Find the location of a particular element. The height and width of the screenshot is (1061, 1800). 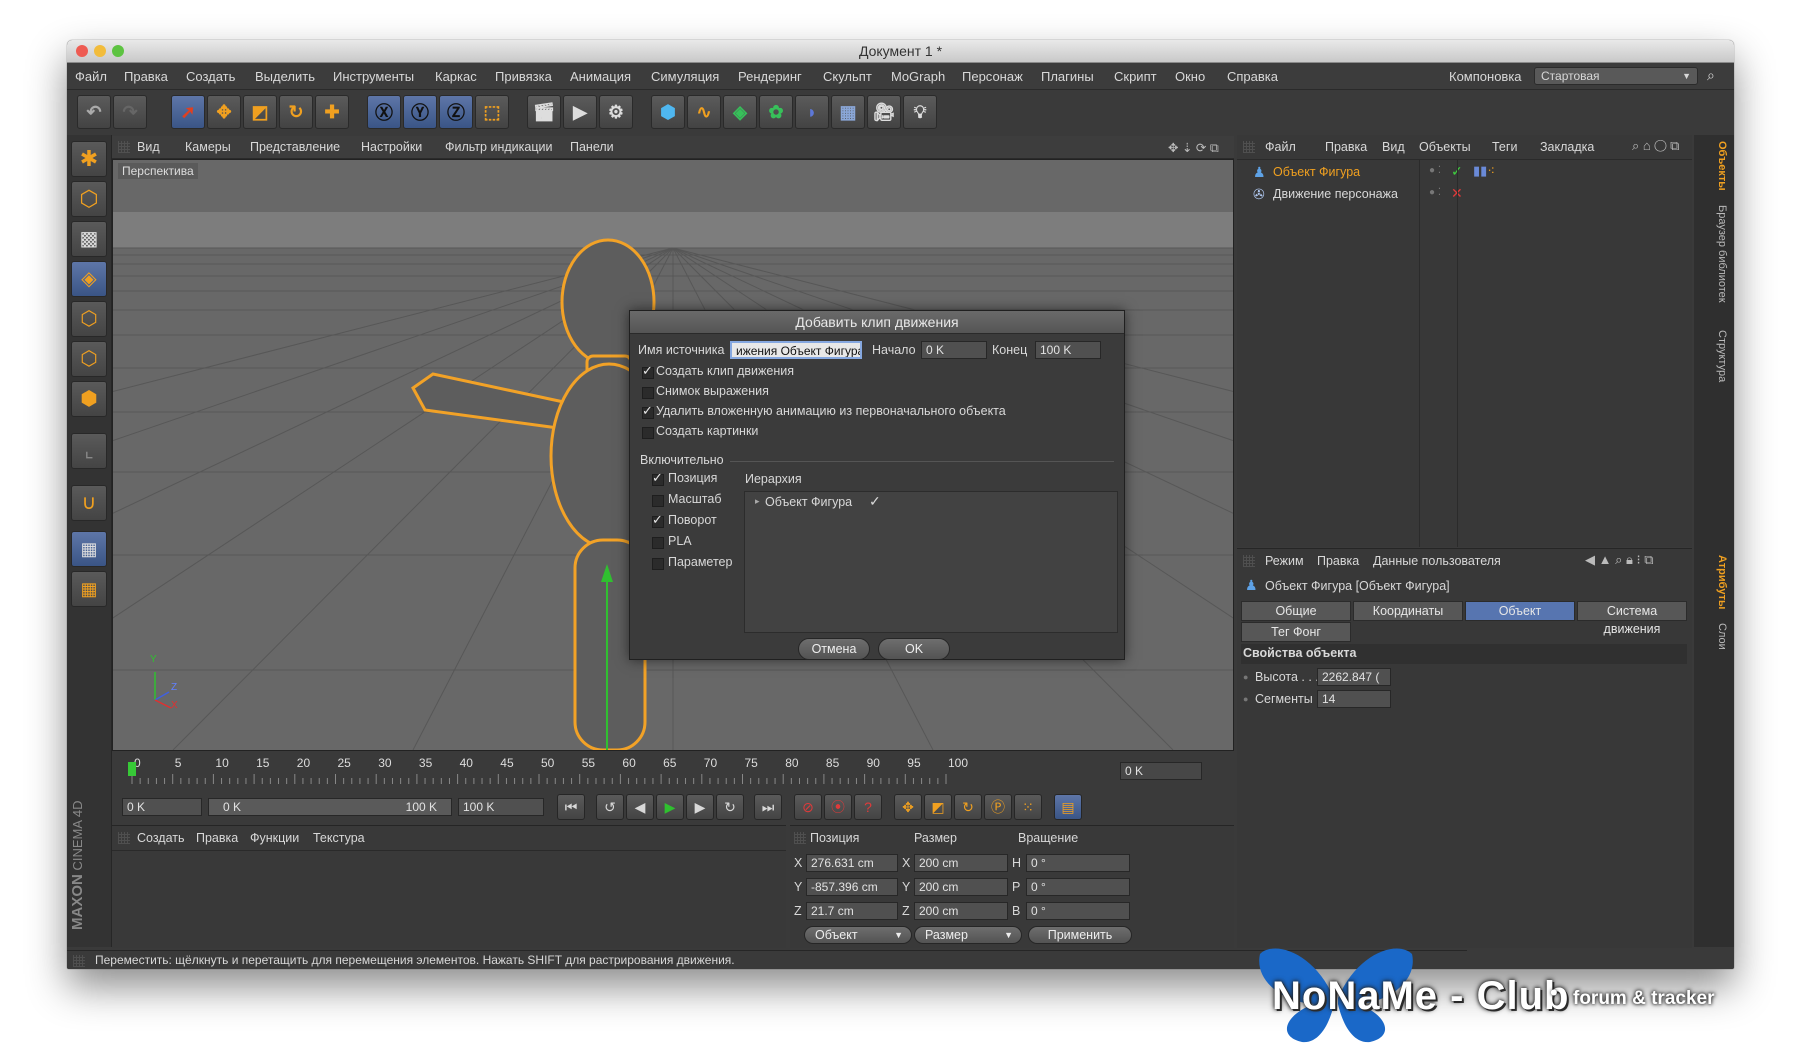

vp-menu-display: Представление is located at coordinates (295, 147).